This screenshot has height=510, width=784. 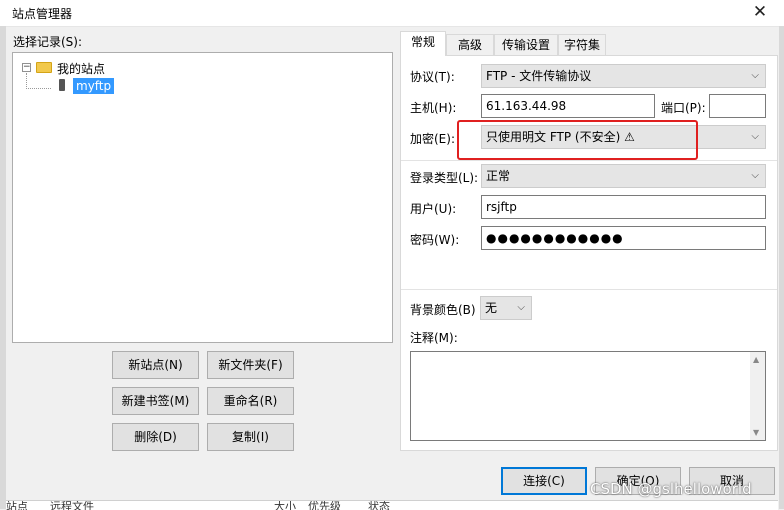 What do you see at coordinates (26, 67) in the screenshot?
I see `collapse-icon: −` at bounding box center [26, 67].